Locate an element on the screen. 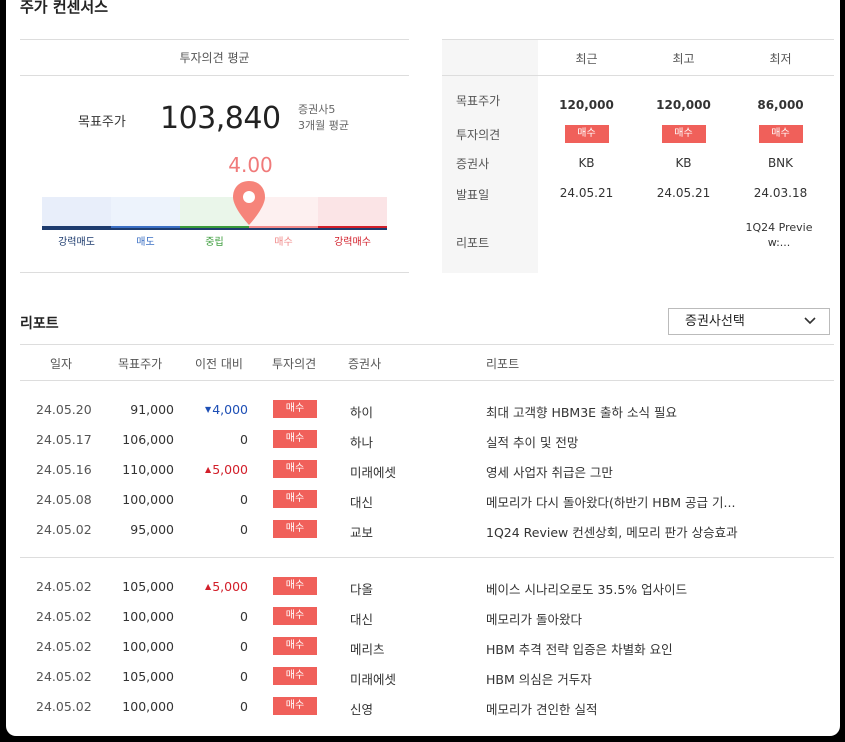  firm-select: 증권사선택 is located at coordinates (749, 321).